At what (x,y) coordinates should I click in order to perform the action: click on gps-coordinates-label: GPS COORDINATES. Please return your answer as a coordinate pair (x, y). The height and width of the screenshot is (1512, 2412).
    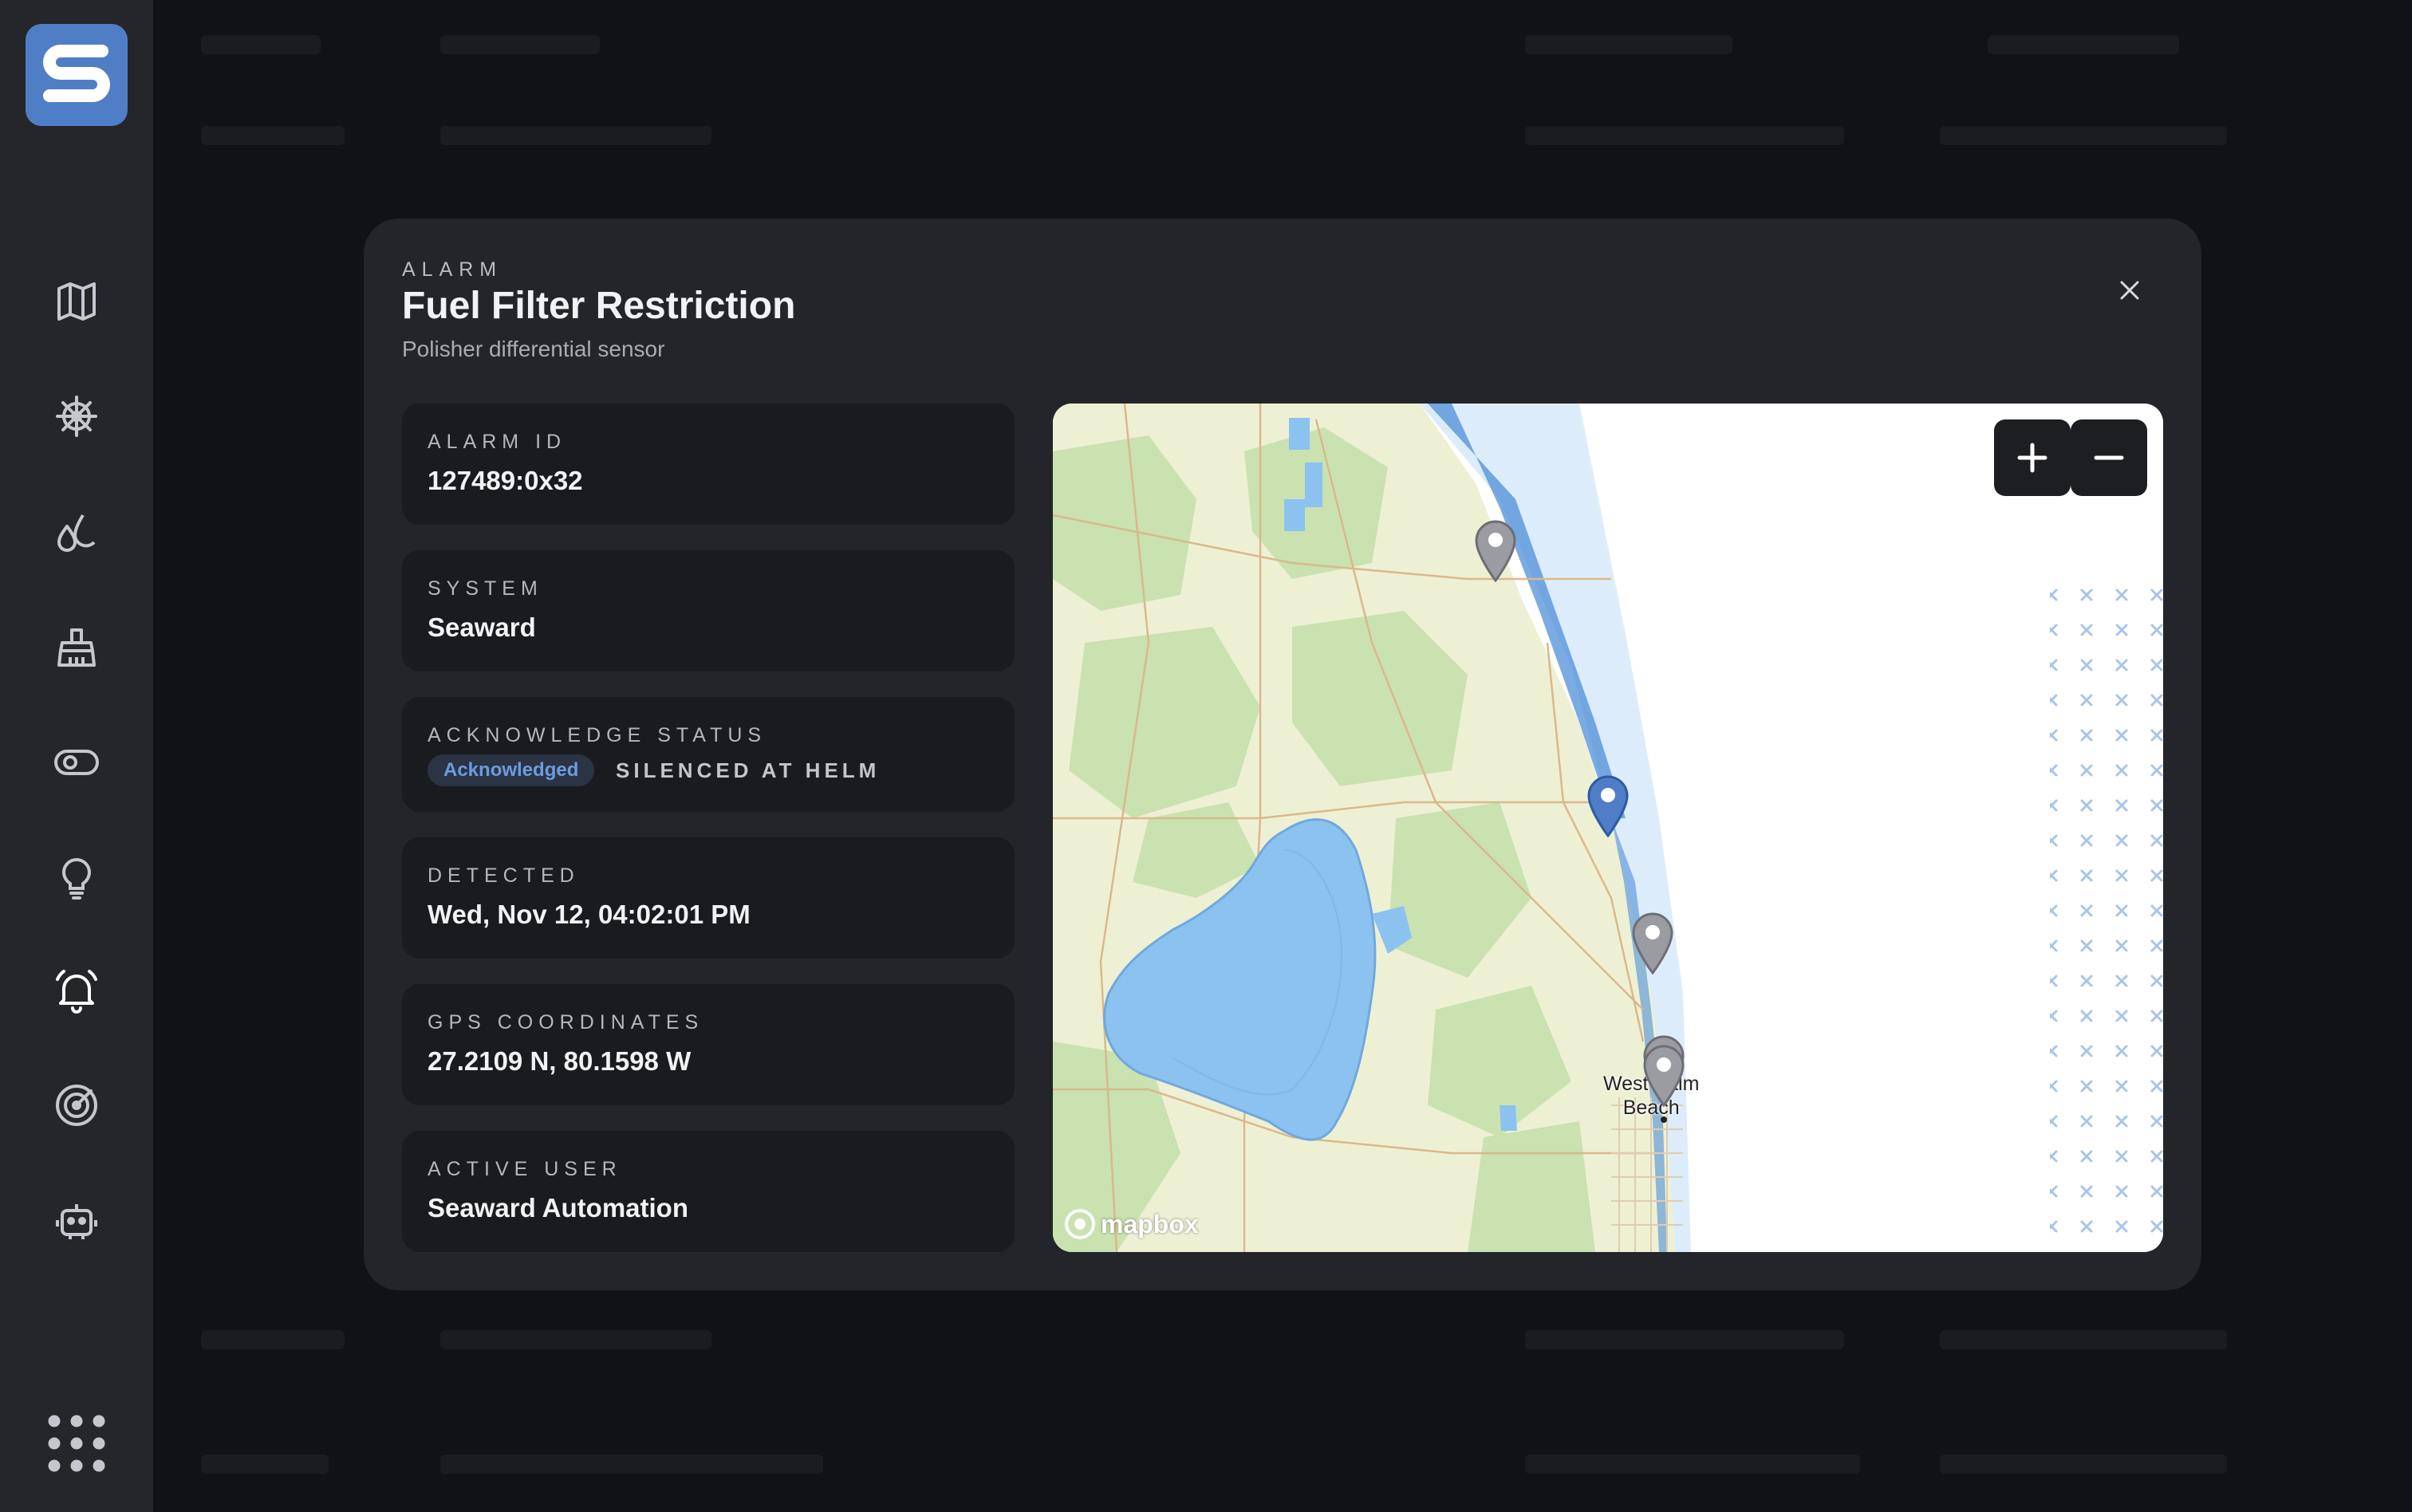
    Looking at the image, I should click on (566, 1023).